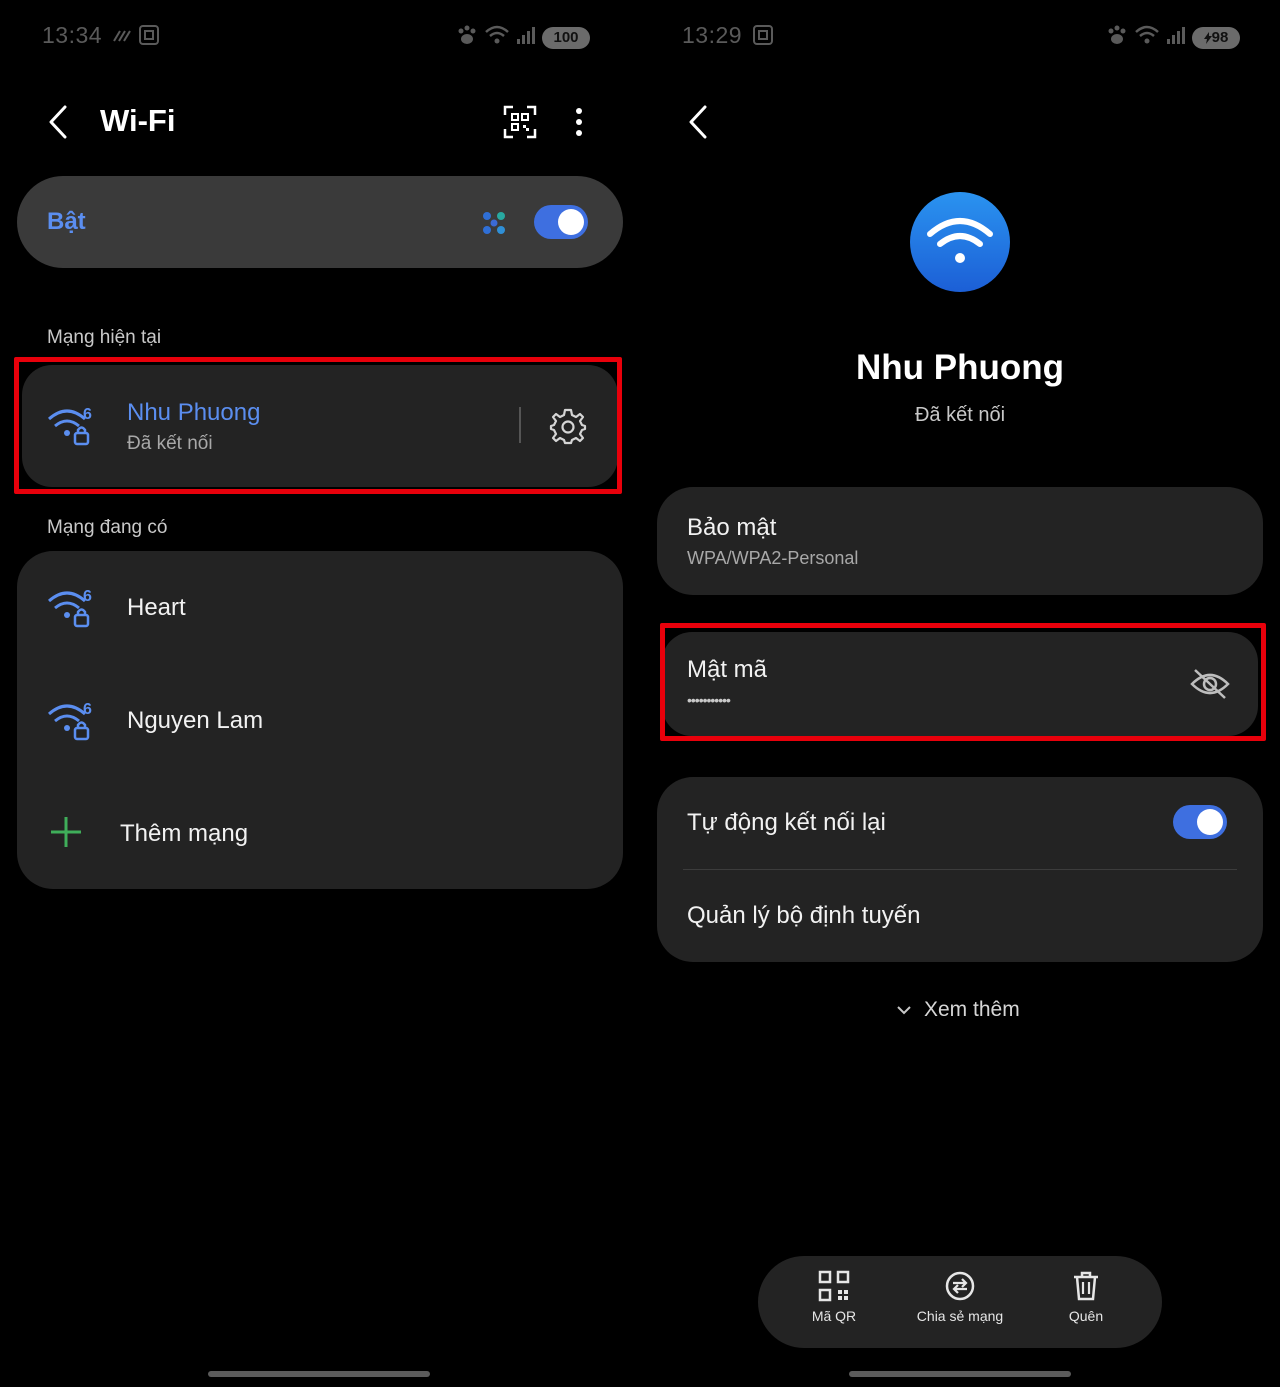 The width and height of the screenshot is (1280, 1387). I want to click on qr-code-button: Mã QR, so click(834, 1297).